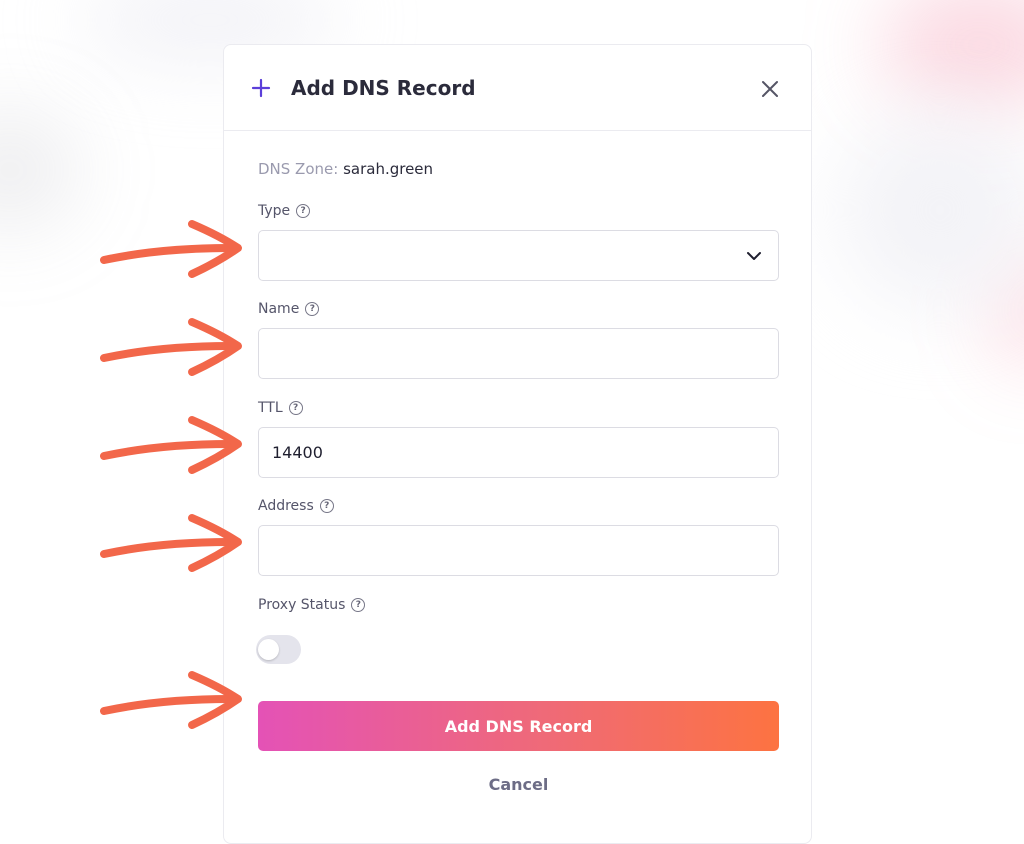 The height and width of the screenshot is (844, 1024). What do you see at coordinates (301, 605) in the screenshot?
I see `proxy-status-label-text: Proxy Status` at bounding box center [301, 605].